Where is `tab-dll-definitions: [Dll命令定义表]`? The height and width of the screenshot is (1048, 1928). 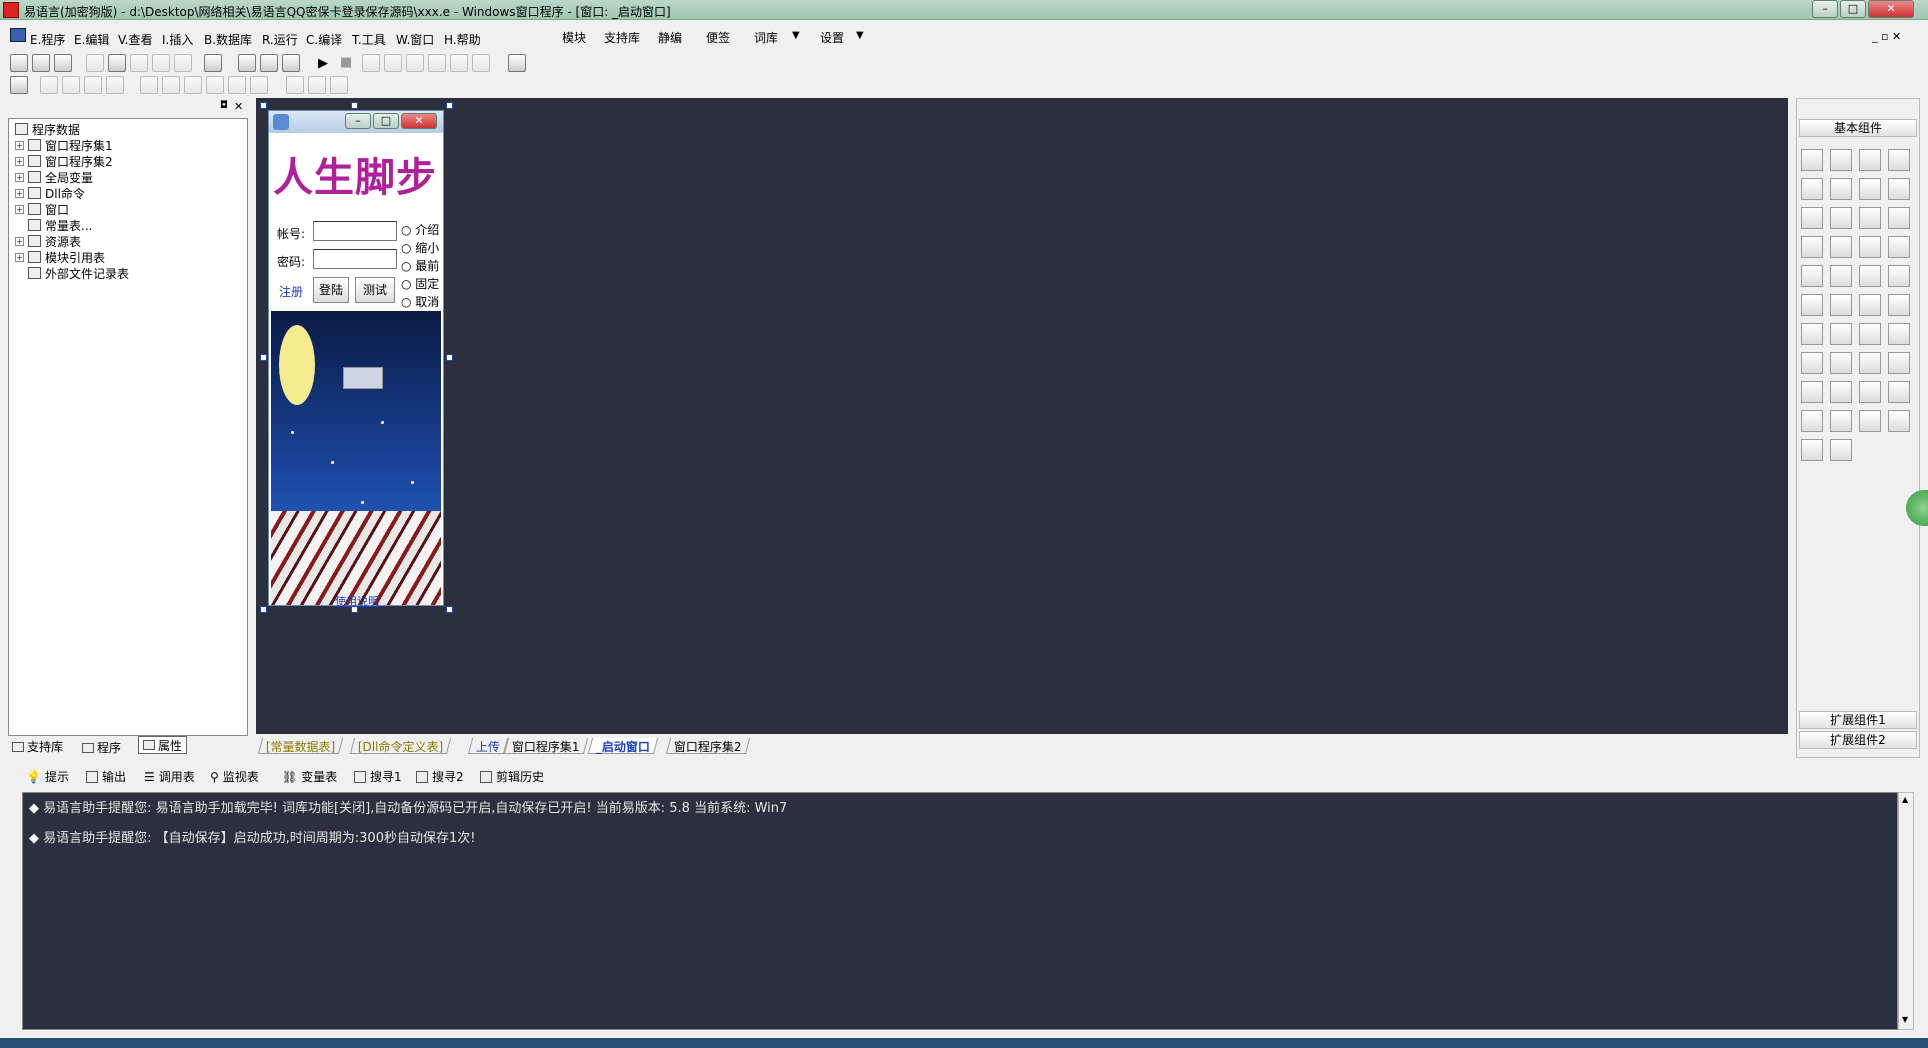 tab-dll-definitions: [Dll命令定义表] is located at coordinates (400, 746).